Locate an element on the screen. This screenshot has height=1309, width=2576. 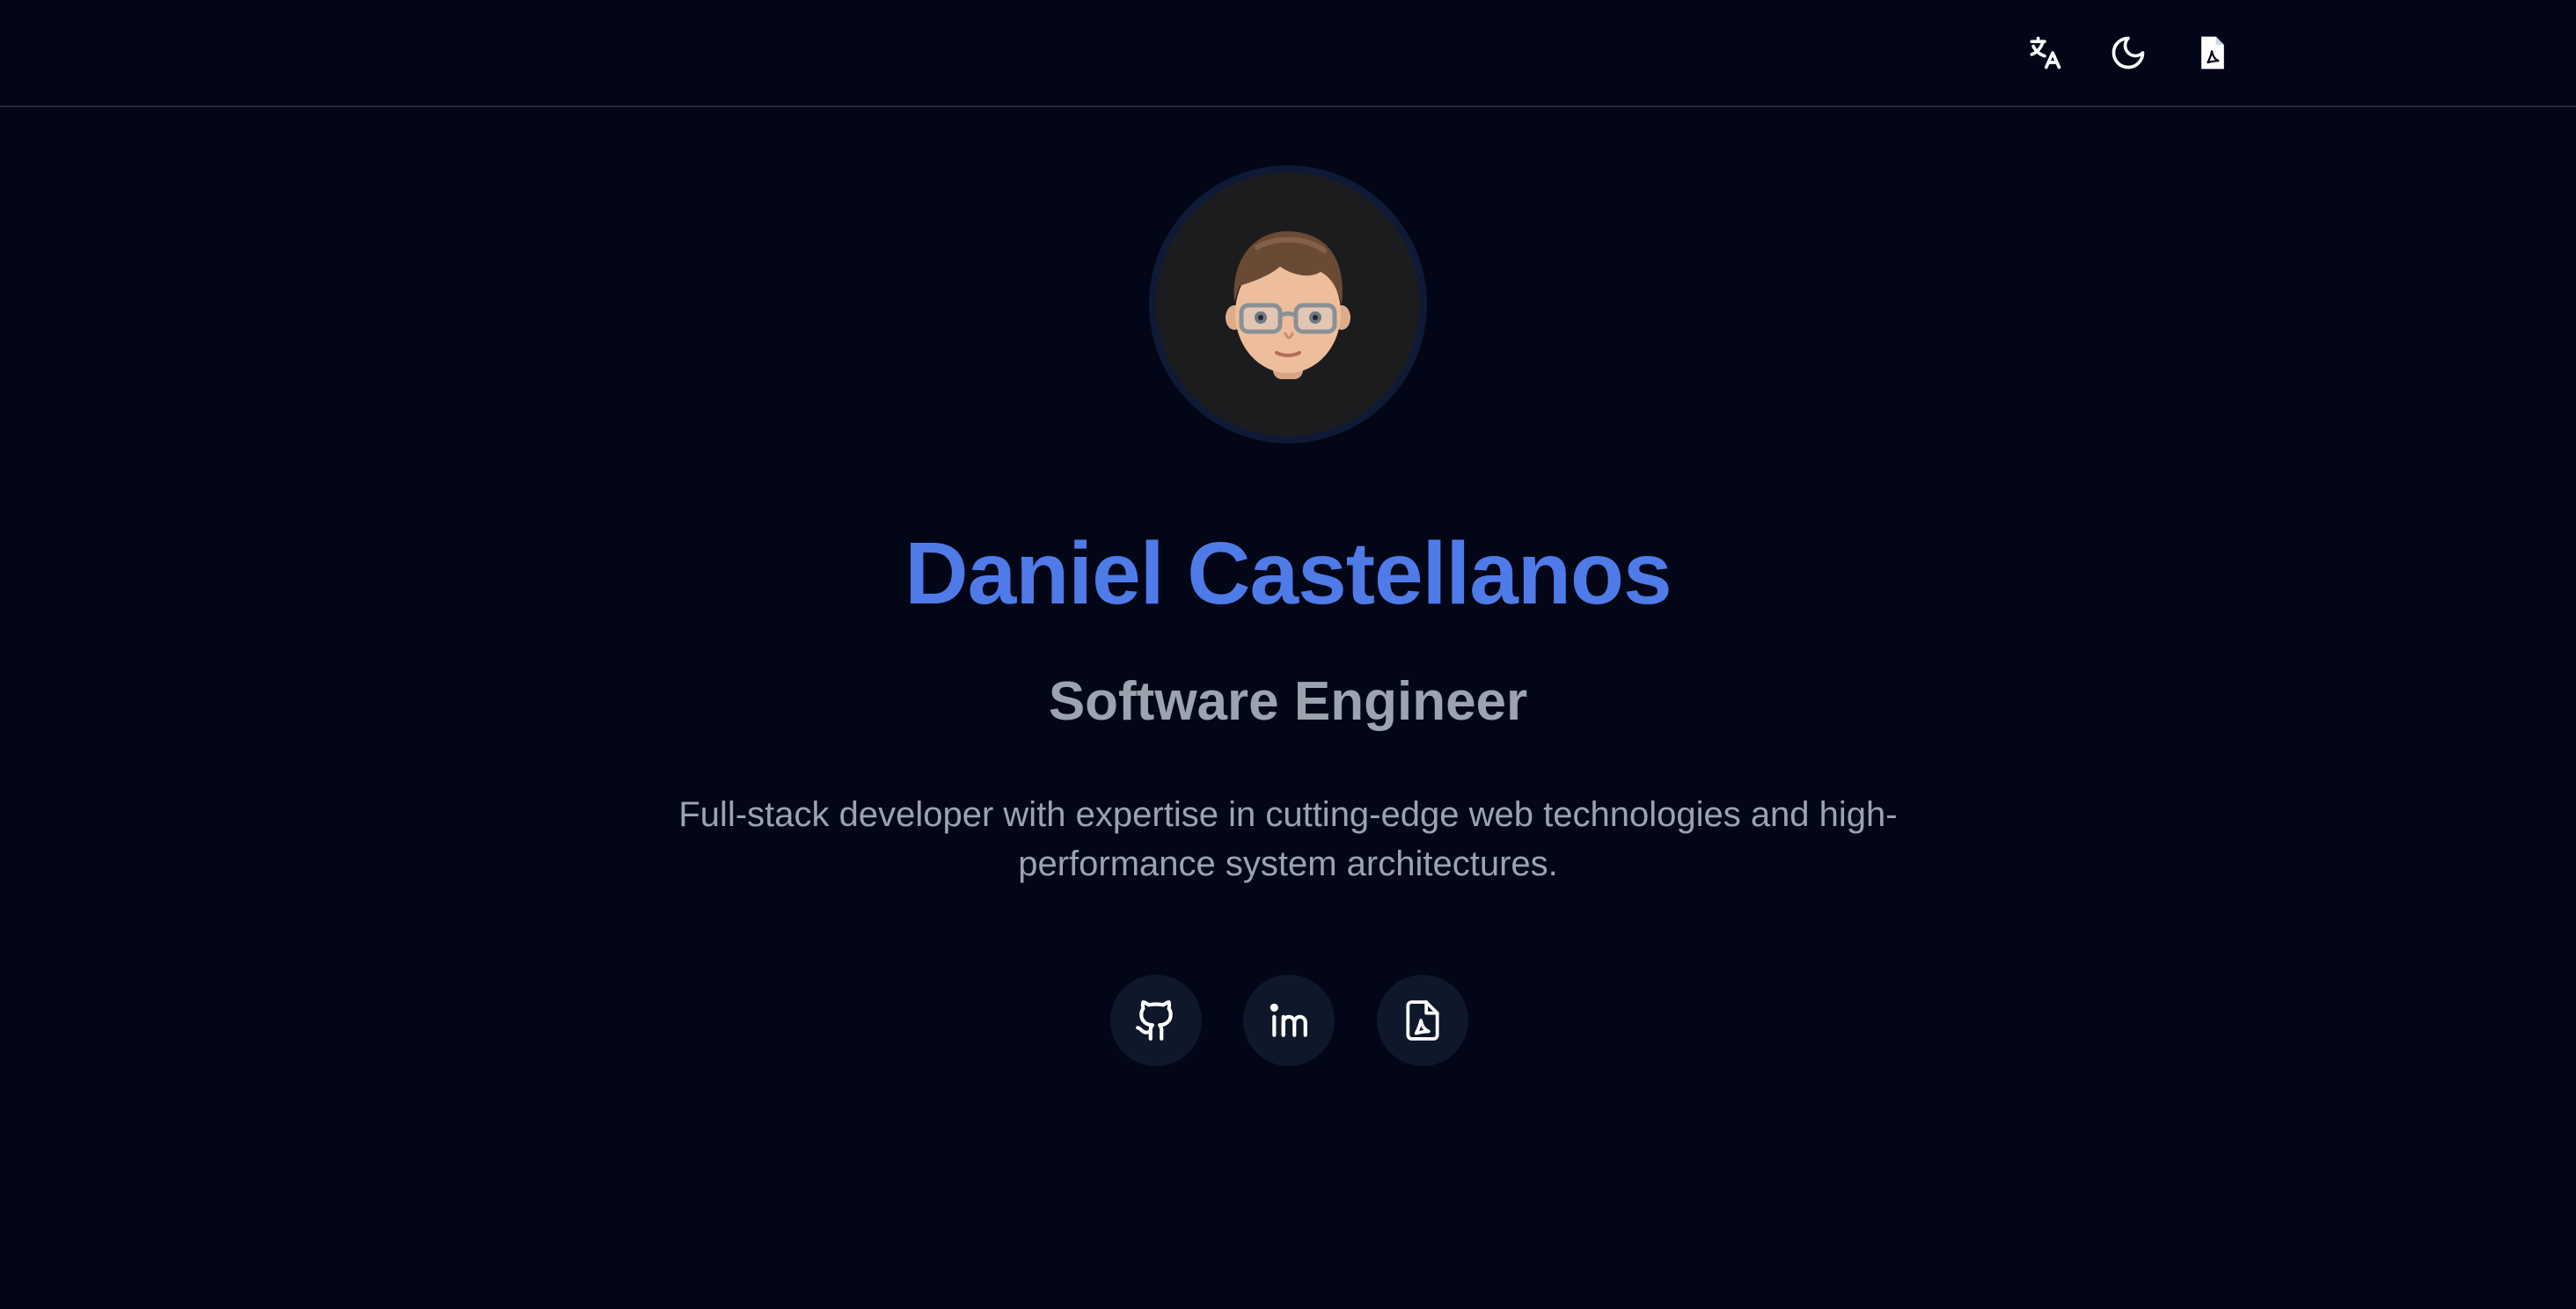
resume-pdf-link is located at coordinates (1422, 1021).